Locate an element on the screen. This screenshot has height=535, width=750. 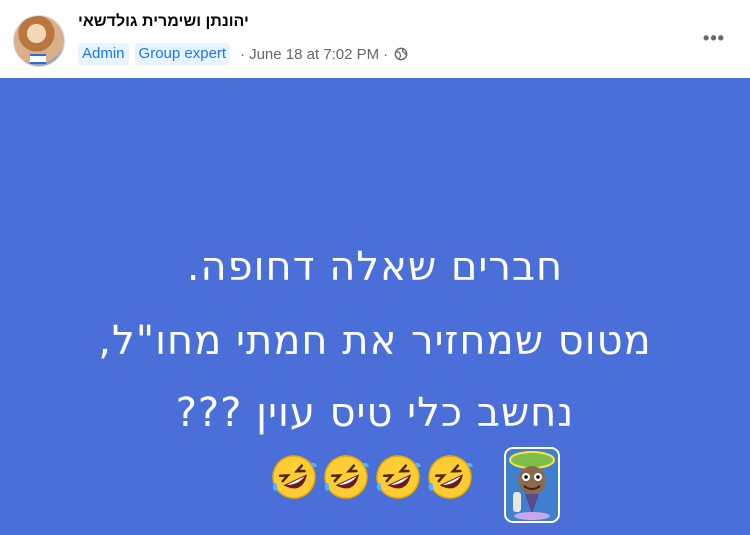
avatar is located at coordinates (39, 41).